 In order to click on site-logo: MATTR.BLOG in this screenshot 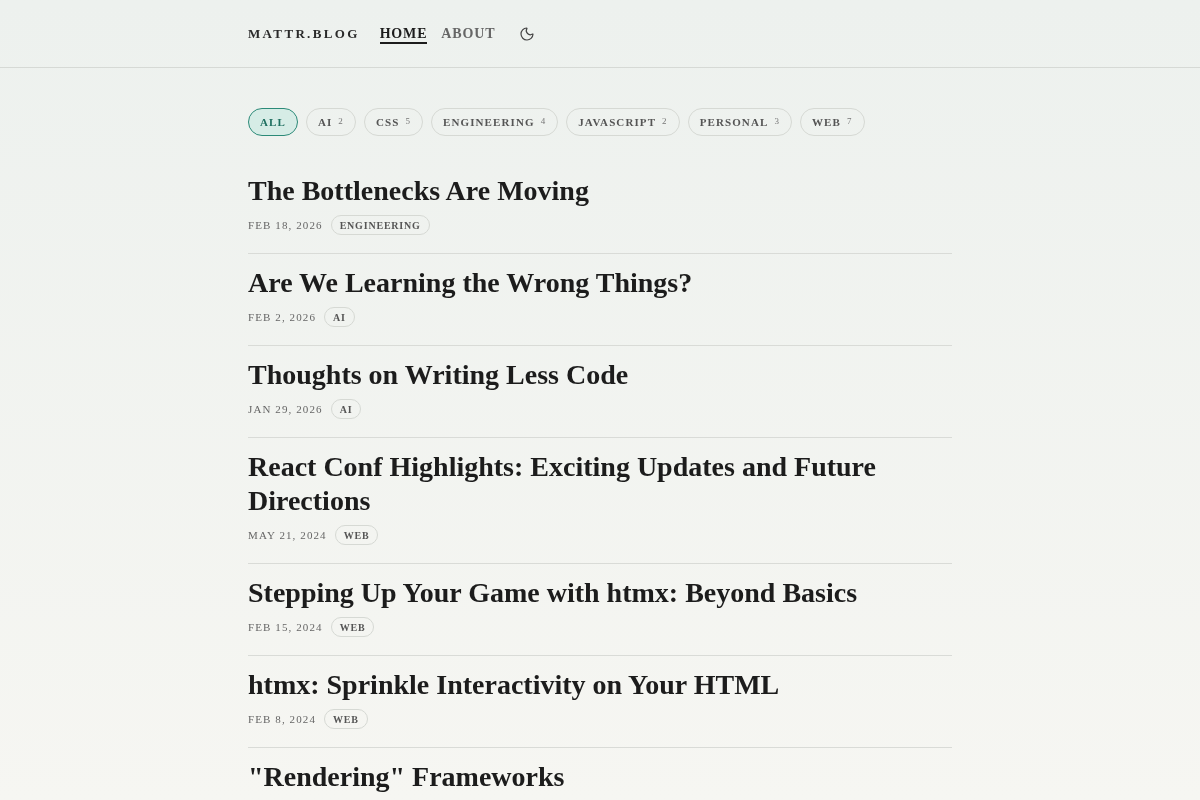, I will do `click(304, 33)`.